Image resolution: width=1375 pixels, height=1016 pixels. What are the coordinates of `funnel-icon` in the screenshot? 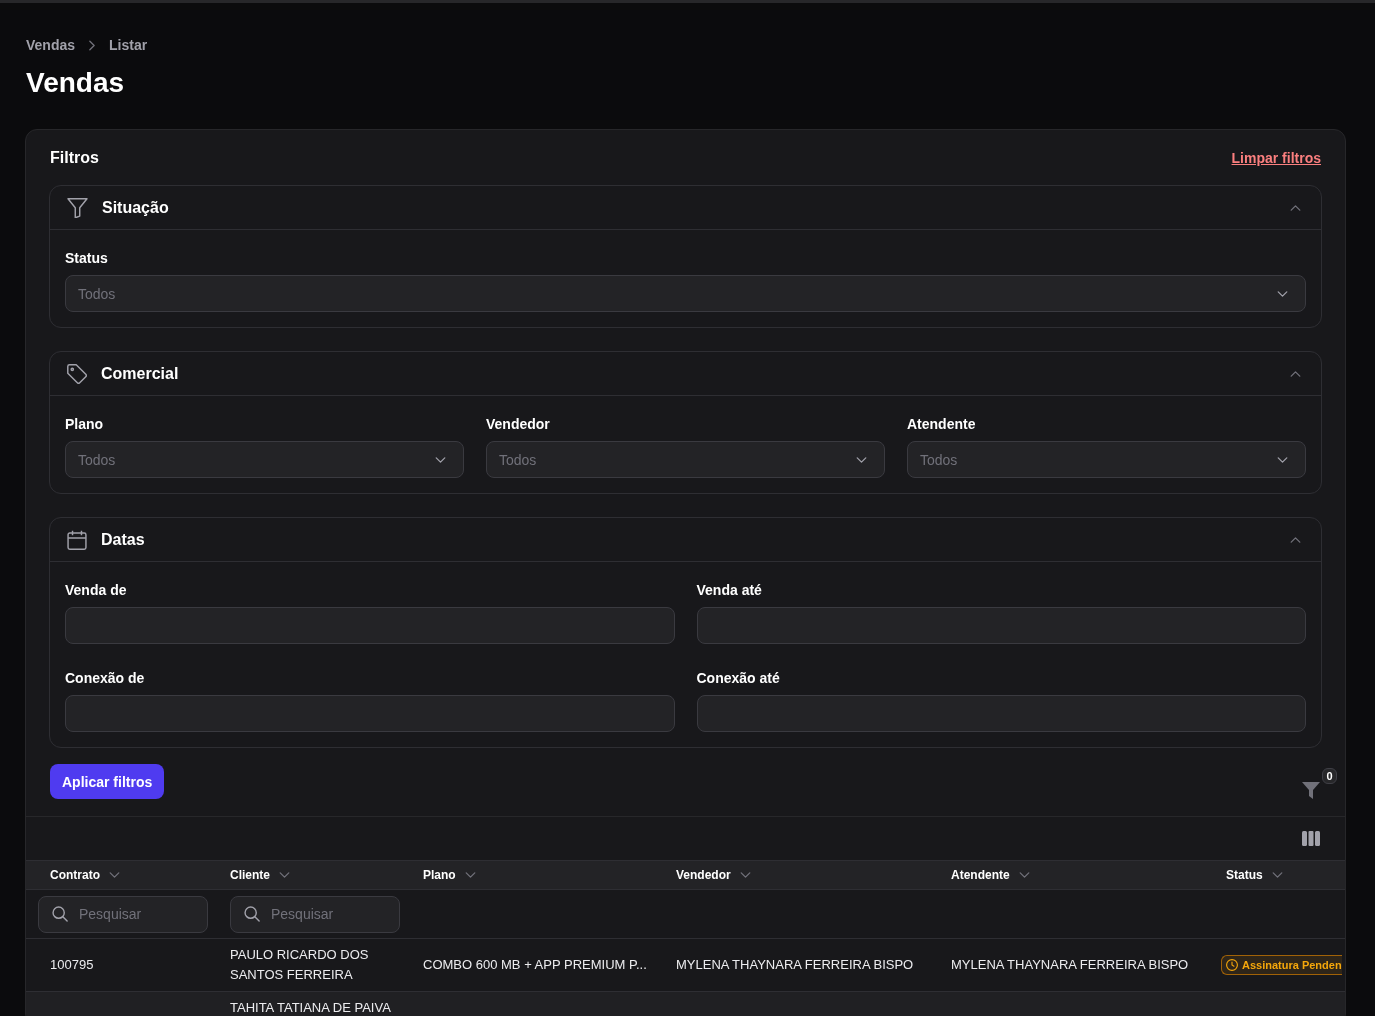 It's located at (77, 207).